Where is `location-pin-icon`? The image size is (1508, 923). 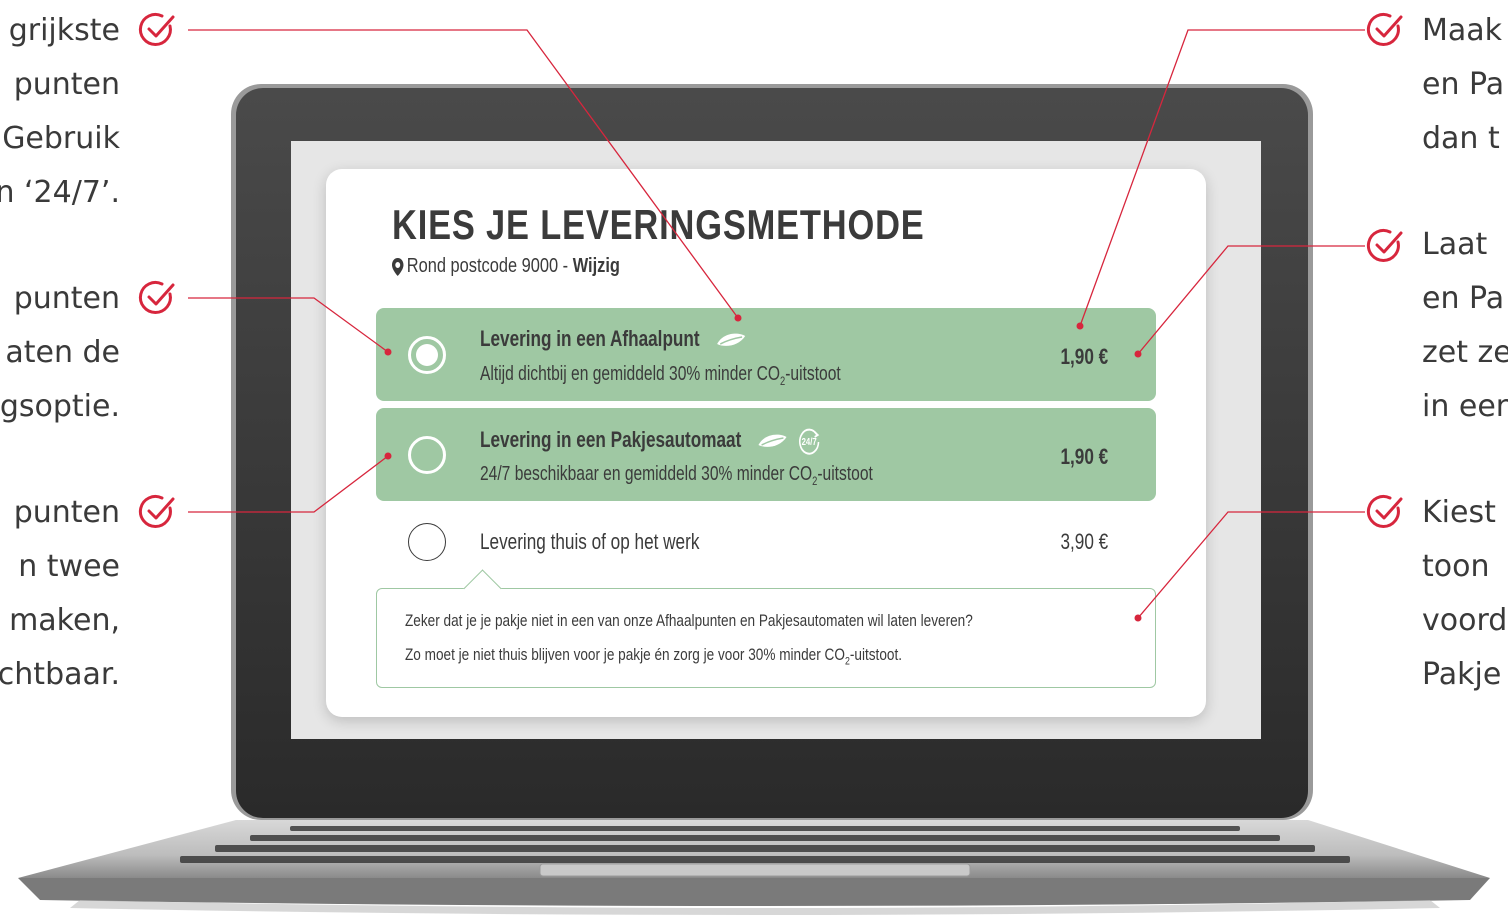
location-pin-icon is located at coordinates (398, 266).